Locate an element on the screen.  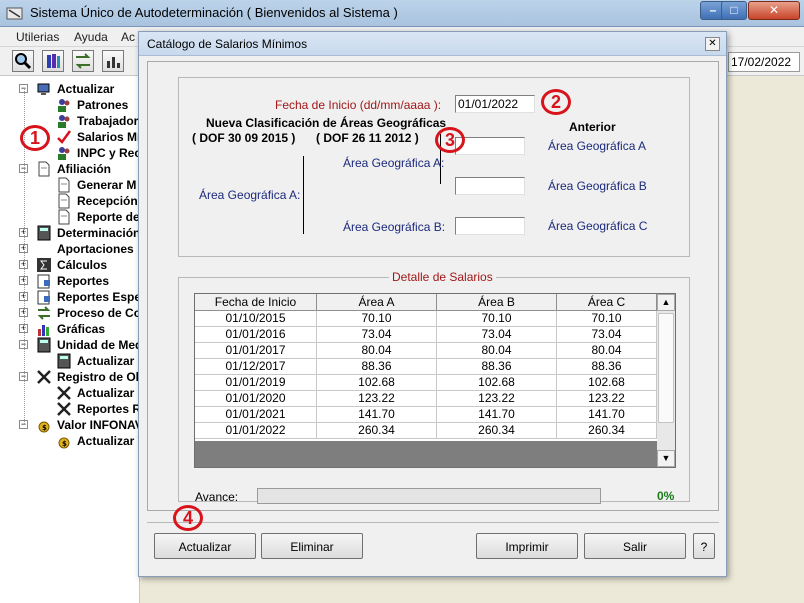
grid-header: Fecha de Inicio Área A Área B Área C is located at coordinates (426, 302).